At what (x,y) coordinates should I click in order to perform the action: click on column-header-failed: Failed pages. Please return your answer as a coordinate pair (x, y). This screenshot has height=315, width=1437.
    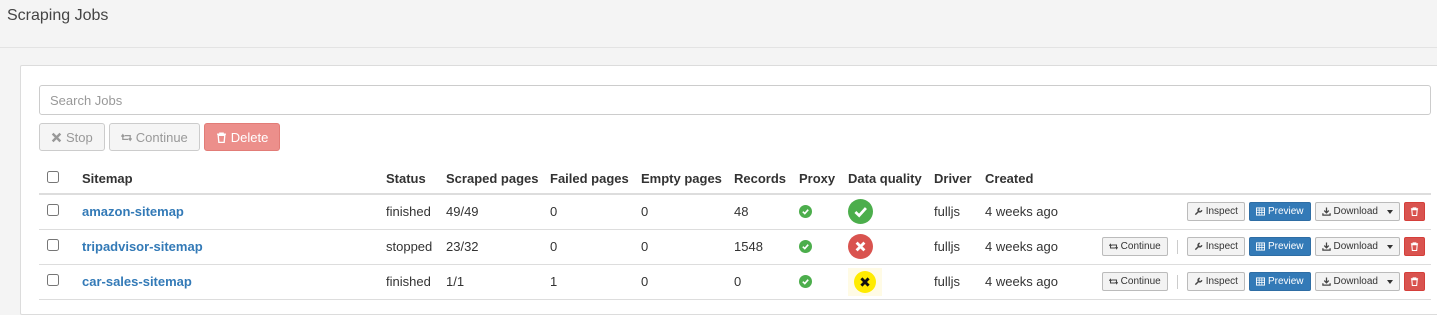
    Looking at the image, I should click on (595, 179).